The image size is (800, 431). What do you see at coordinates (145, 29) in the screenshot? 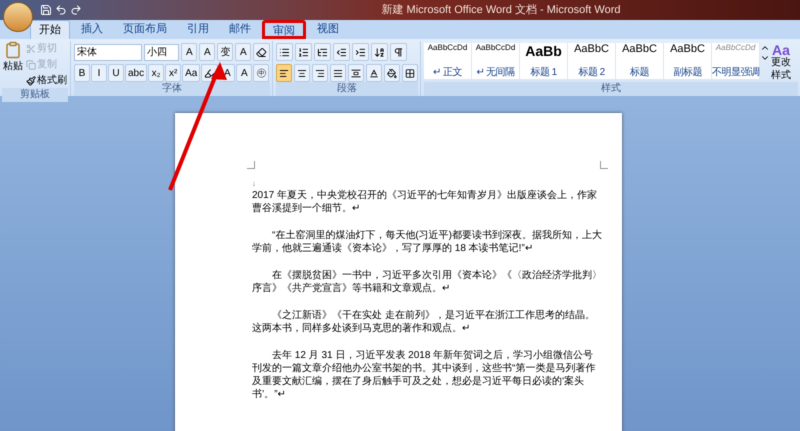
I see `ribbon-tab: 页面布局` at bounding box center [145, 29].